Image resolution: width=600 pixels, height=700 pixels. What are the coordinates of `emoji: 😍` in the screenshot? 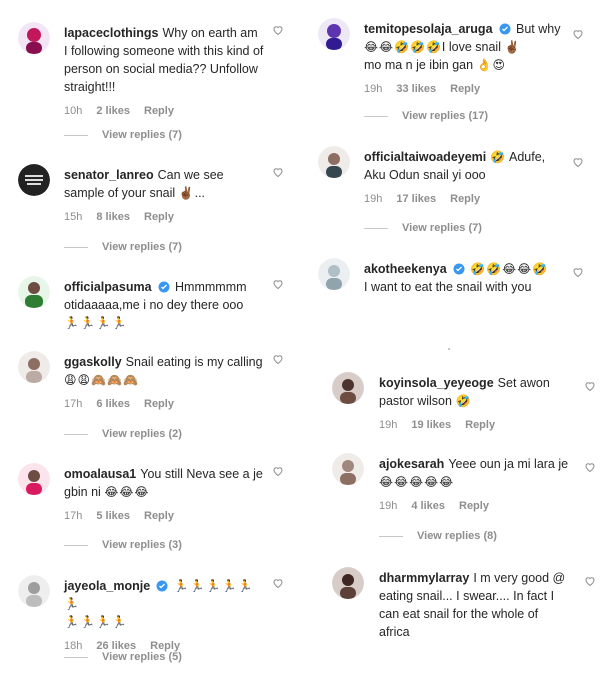 It's located at (499, 65).